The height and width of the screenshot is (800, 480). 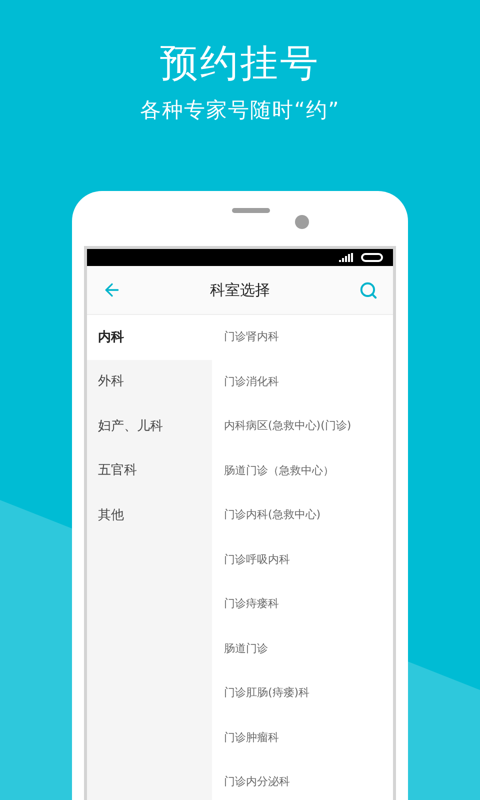 What do you see at coordinates (251, 210) in the screenshot?
I see `speaker-icon` at bounding box center [251, 210].